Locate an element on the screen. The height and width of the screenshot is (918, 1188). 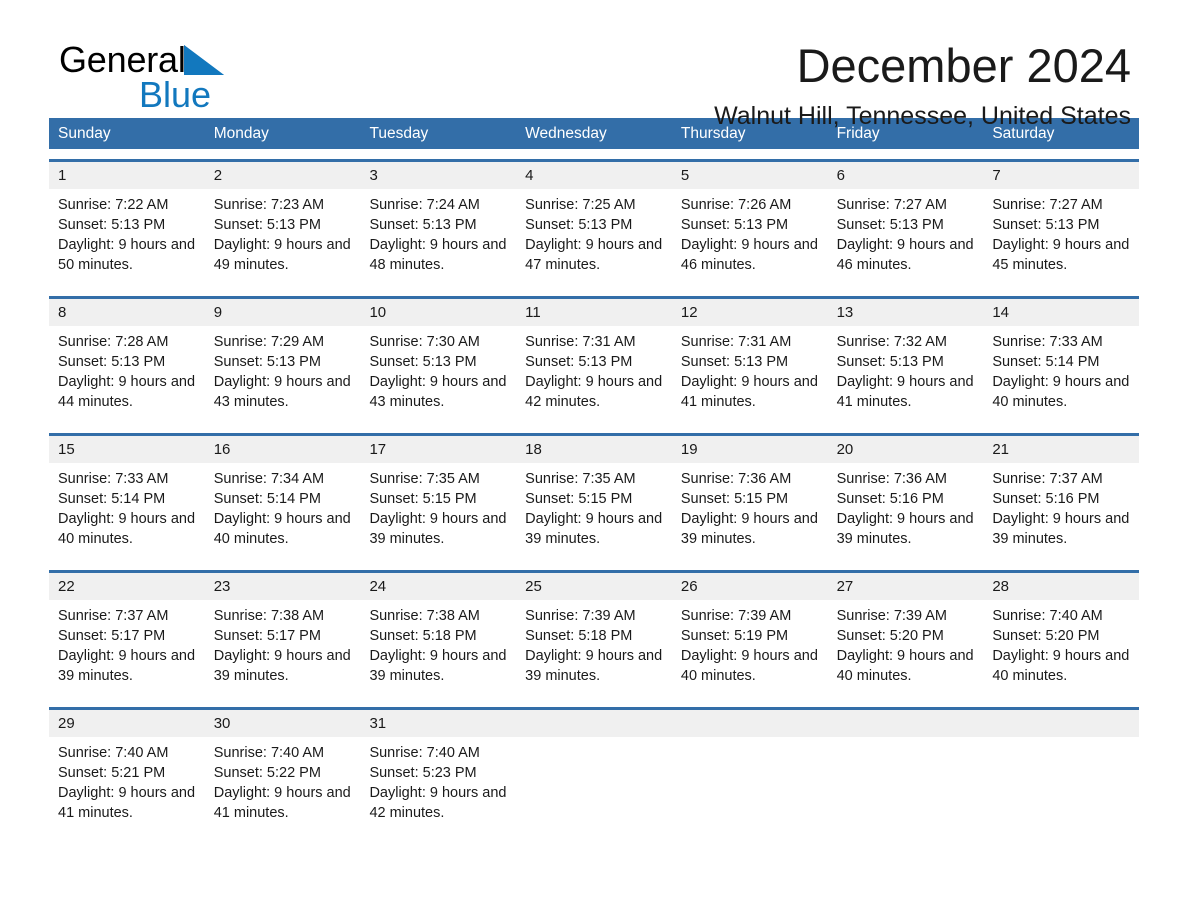
day-number: 4 is located at coordinates (594, 175).